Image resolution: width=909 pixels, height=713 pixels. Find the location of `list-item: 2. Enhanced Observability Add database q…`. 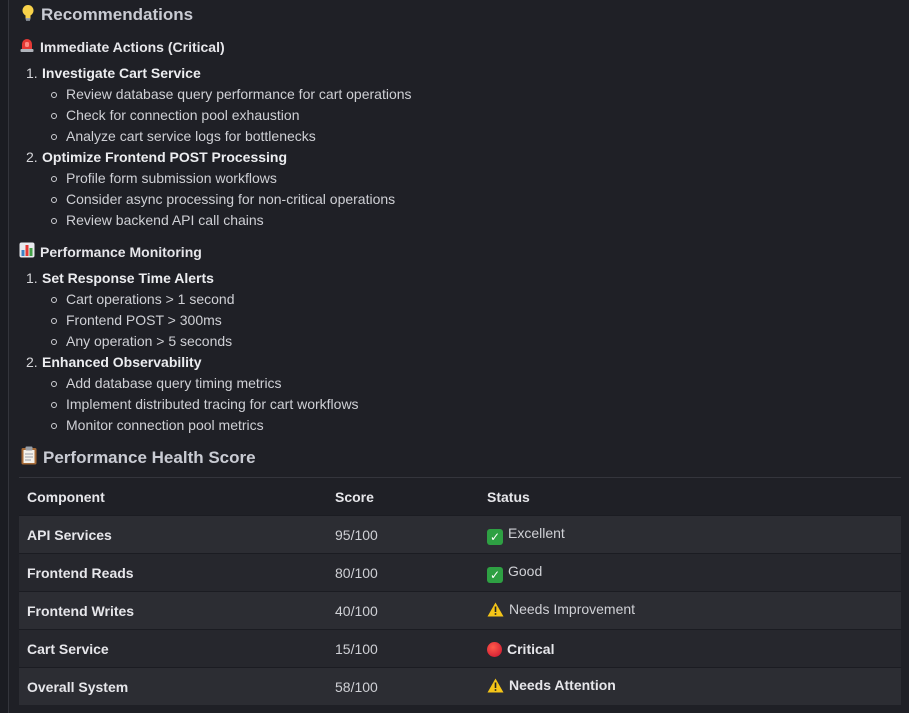

list-item: 2. Enhanced Observability Add database q… is located at coordinates (189, 394).